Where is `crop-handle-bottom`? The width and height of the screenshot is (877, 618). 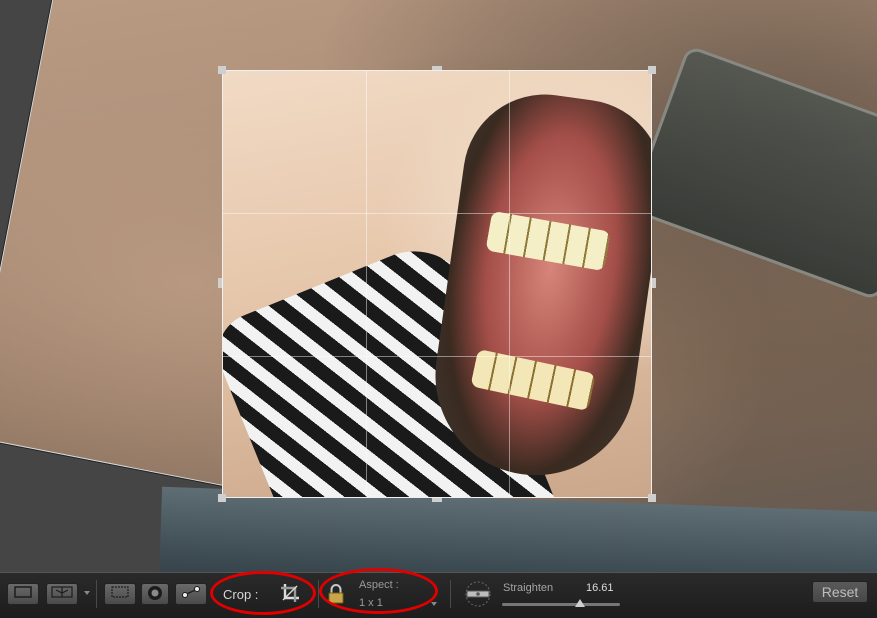 crop-handle-bottom is located at coordinates (437, 500).